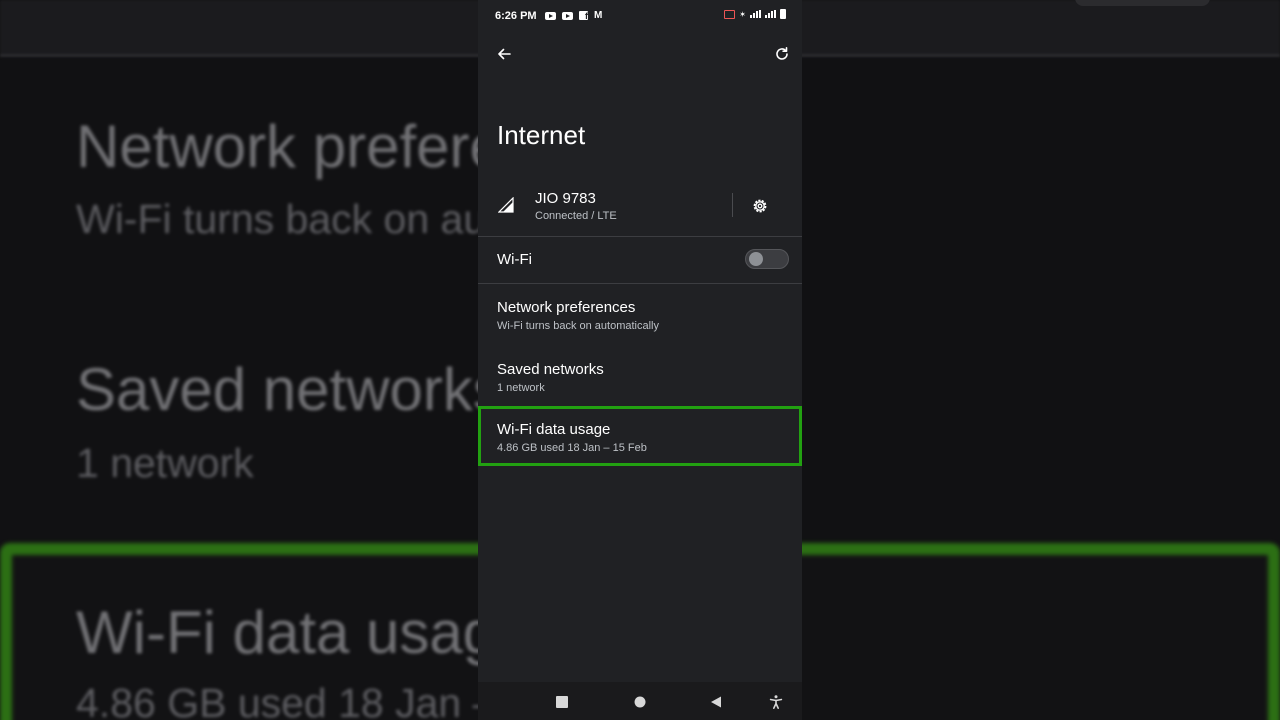 Image resolution: width=1280 pixels, height=720 pixels. What do you see at coordinates (165, 463) in the screenshot?
I see `bg-saved-networks-subtitle: 1 network` at bounding box center [165, 463].